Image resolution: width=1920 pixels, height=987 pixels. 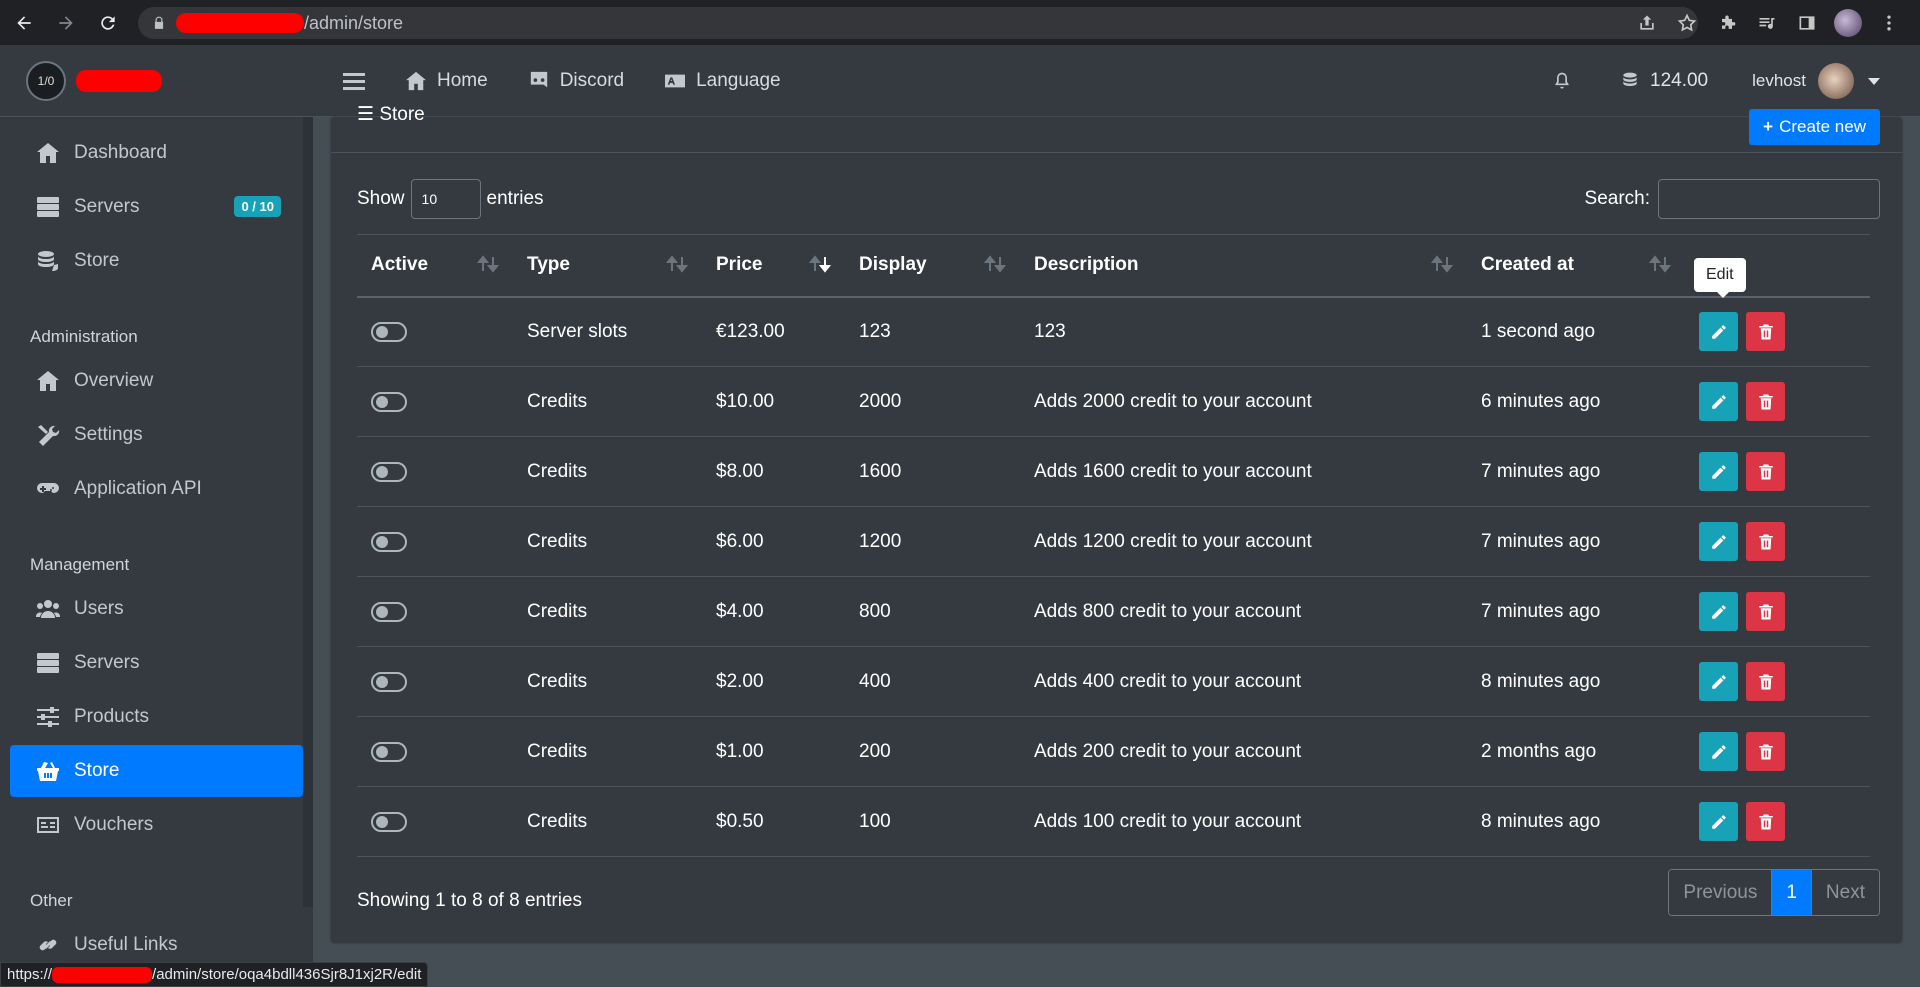 I want to click on column-header-price: Price, so click(x=773, y=266).